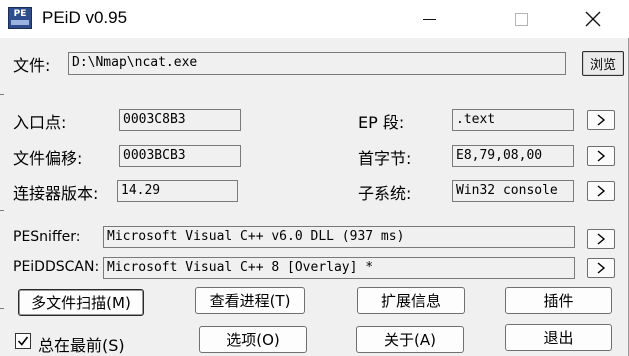  I want to click on minimize-button, so click(429, 19).